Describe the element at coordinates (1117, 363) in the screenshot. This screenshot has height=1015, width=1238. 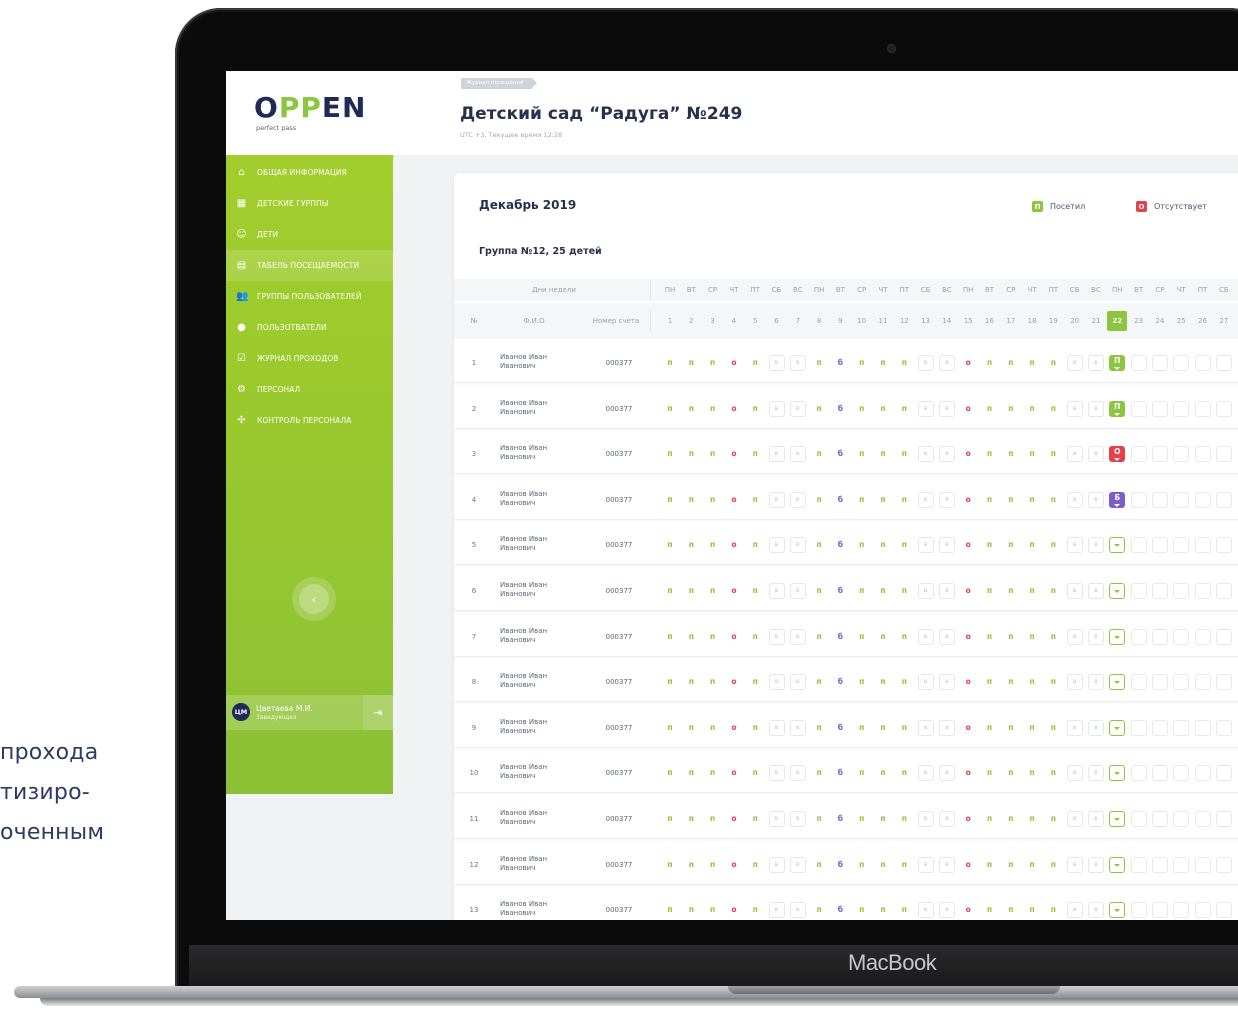
I see `attendance-today-mark: П` at that location.